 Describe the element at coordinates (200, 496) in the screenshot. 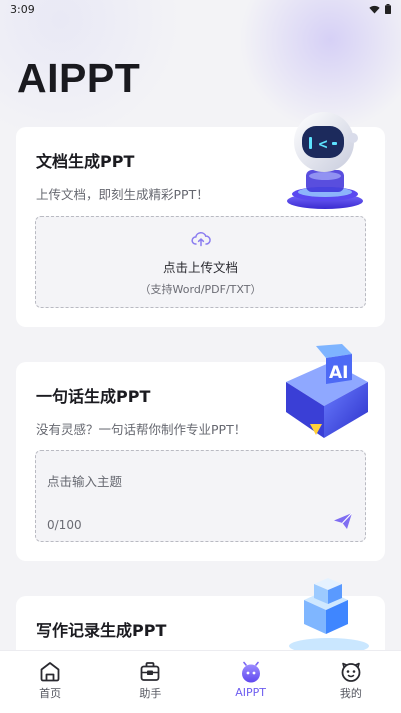

I see `topic-input-box: 点击输入主题 0/100` at that location.